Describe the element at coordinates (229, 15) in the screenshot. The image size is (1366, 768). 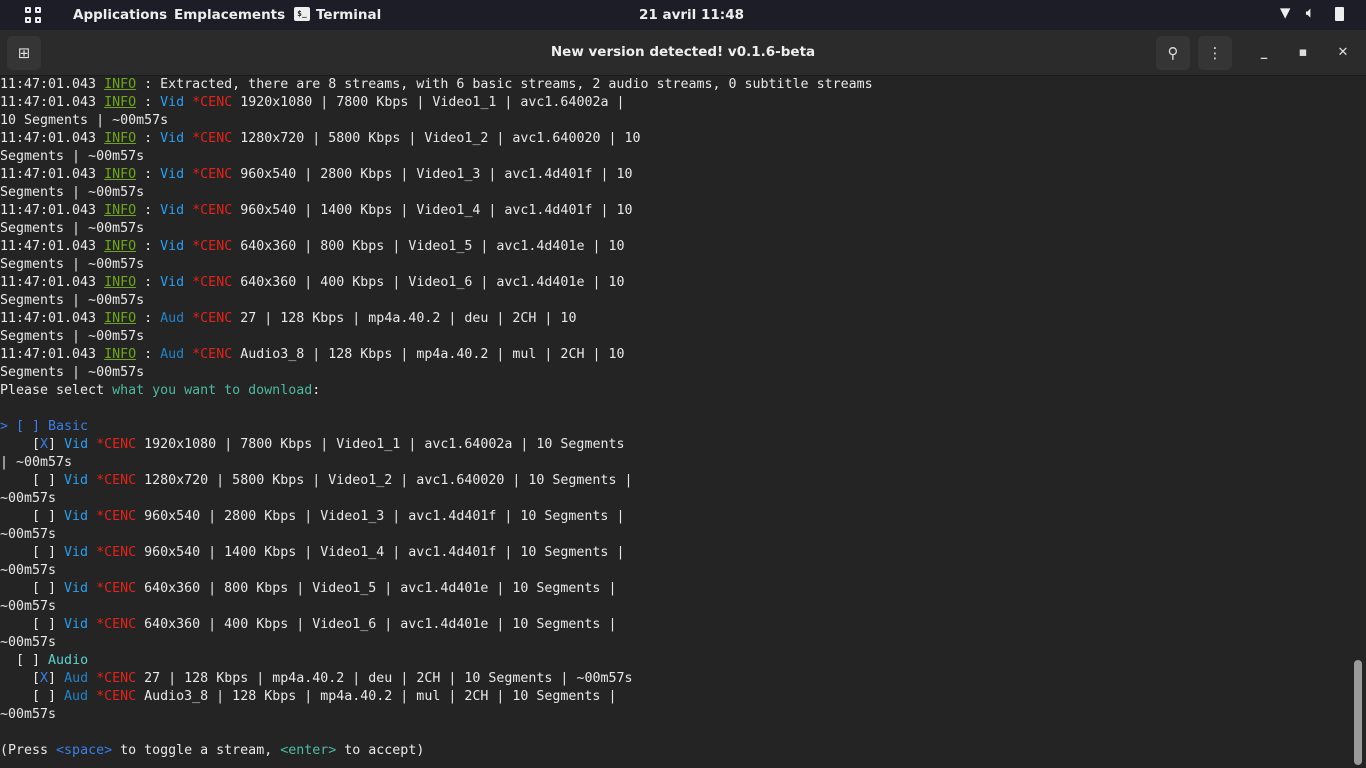
I see `places-menu: Emplacements` at that location.